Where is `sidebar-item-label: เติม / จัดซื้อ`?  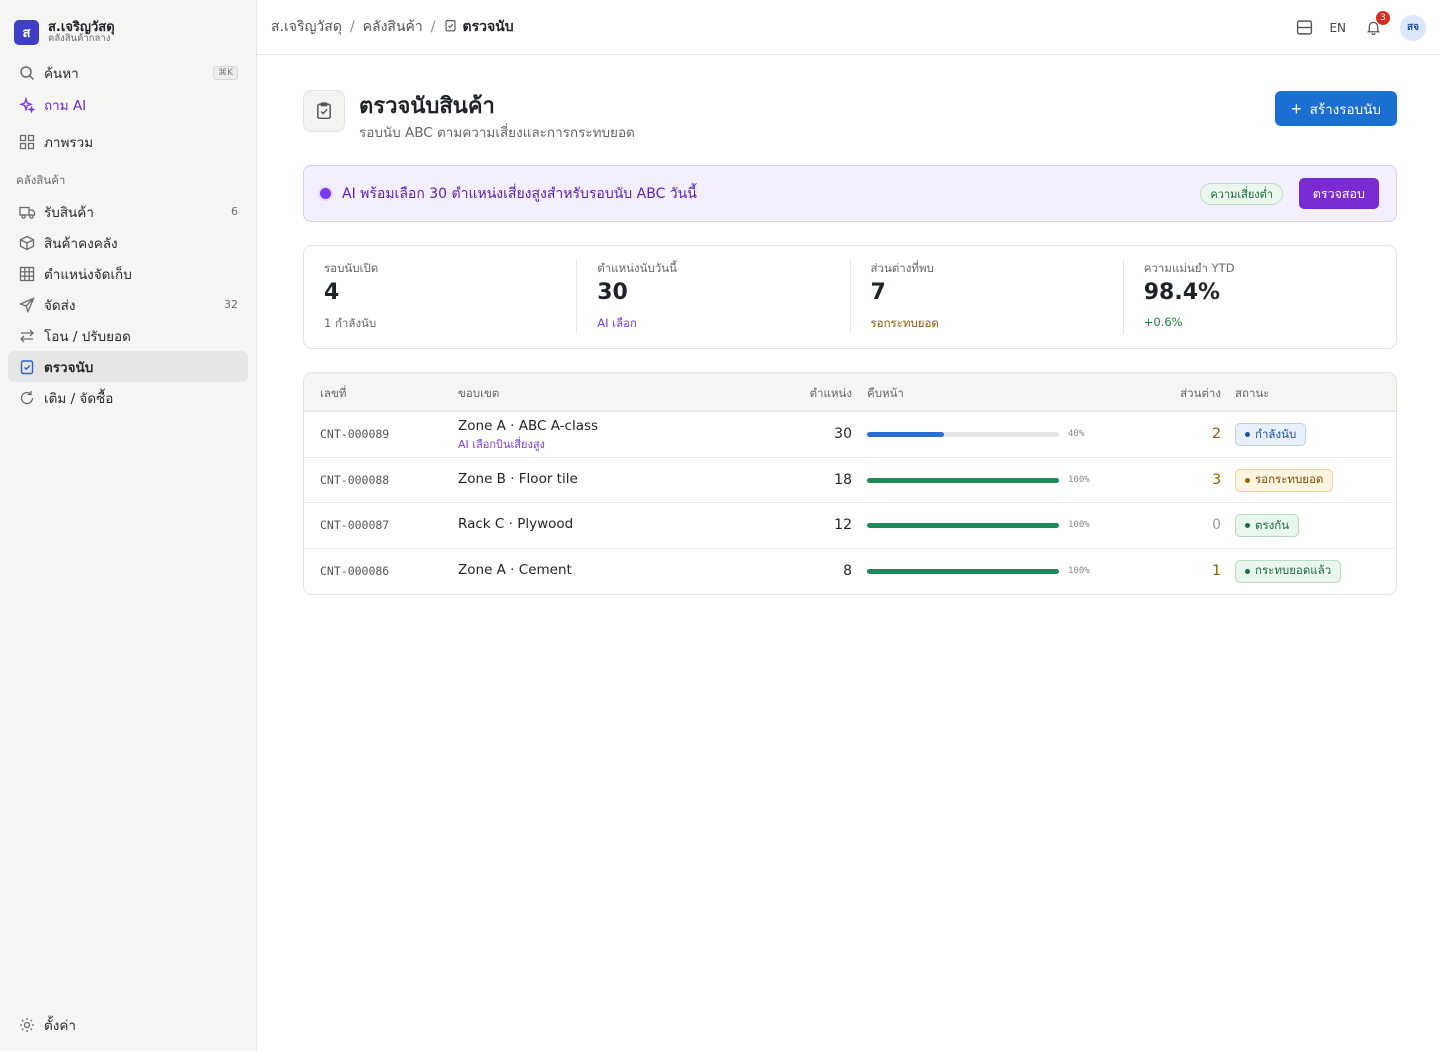 sidebar-item-label: เติม / จัดซื้อ is located at coordinates (79, 398).